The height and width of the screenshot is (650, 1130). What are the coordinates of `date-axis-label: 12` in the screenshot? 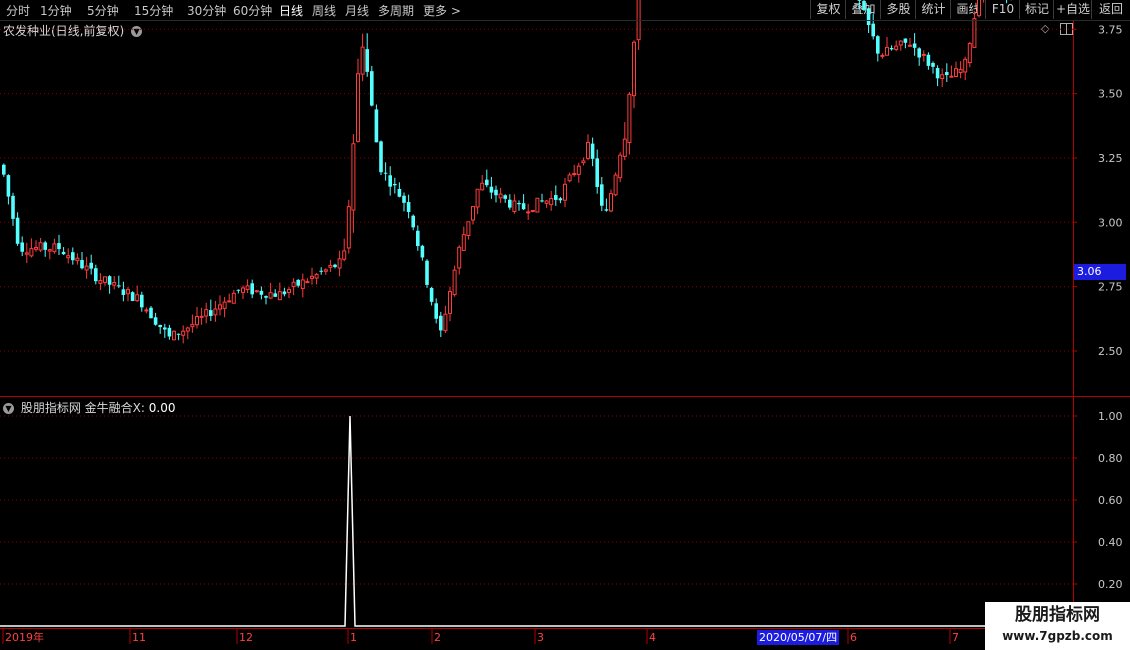 It's located at (246, 637).